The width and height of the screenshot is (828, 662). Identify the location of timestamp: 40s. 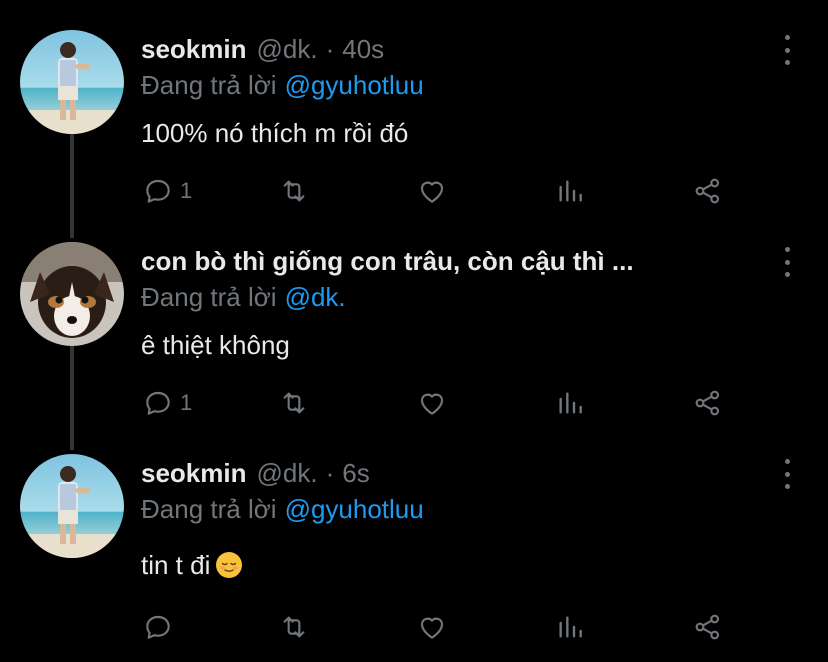
(363, 49).